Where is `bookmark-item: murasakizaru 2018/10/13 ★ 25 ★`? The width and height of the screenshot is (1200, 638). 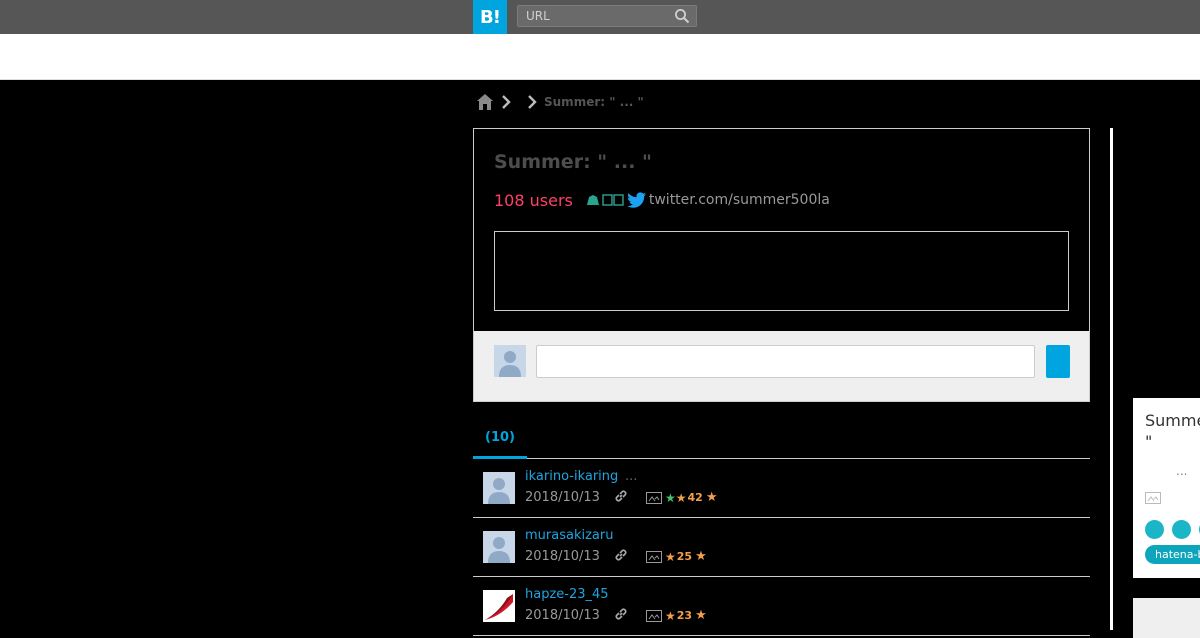 bookmark-item: murasakizaru 2018/10/13 ★ 25 ★ is located at coordinates (781, 547).